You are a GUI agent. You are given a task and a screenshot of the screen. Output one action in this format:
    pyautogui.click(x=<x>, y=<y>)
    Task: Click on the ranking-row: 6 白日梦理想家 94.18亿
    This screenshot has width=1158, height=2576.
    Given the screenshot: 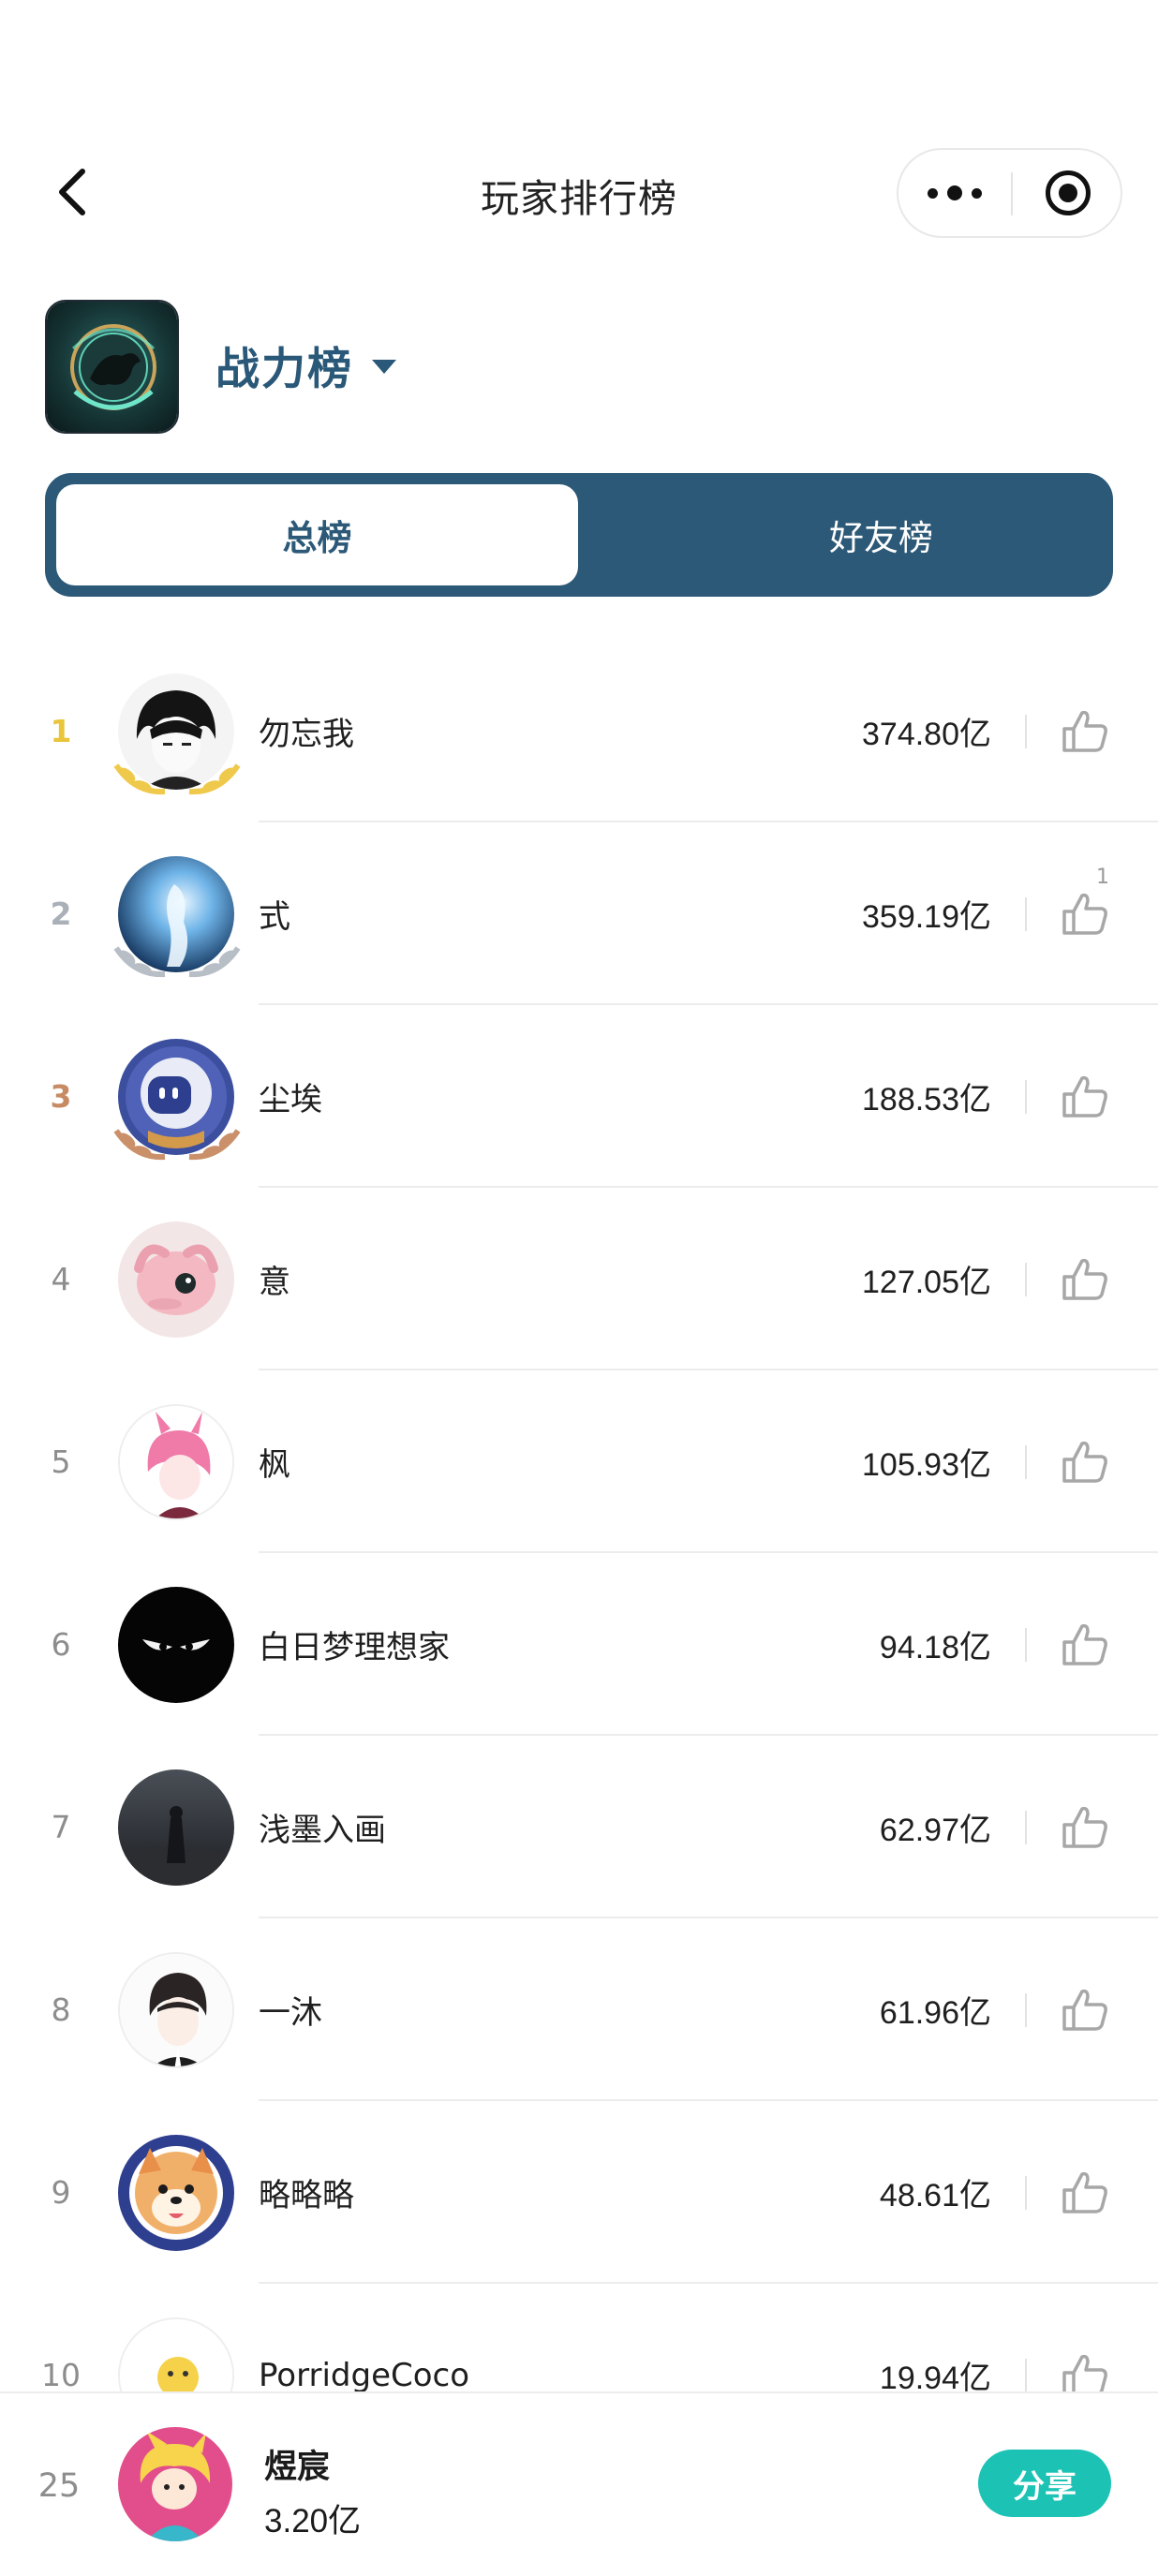 What is the action you would take?
    pyautogui.click(x=579, y=1644)
    